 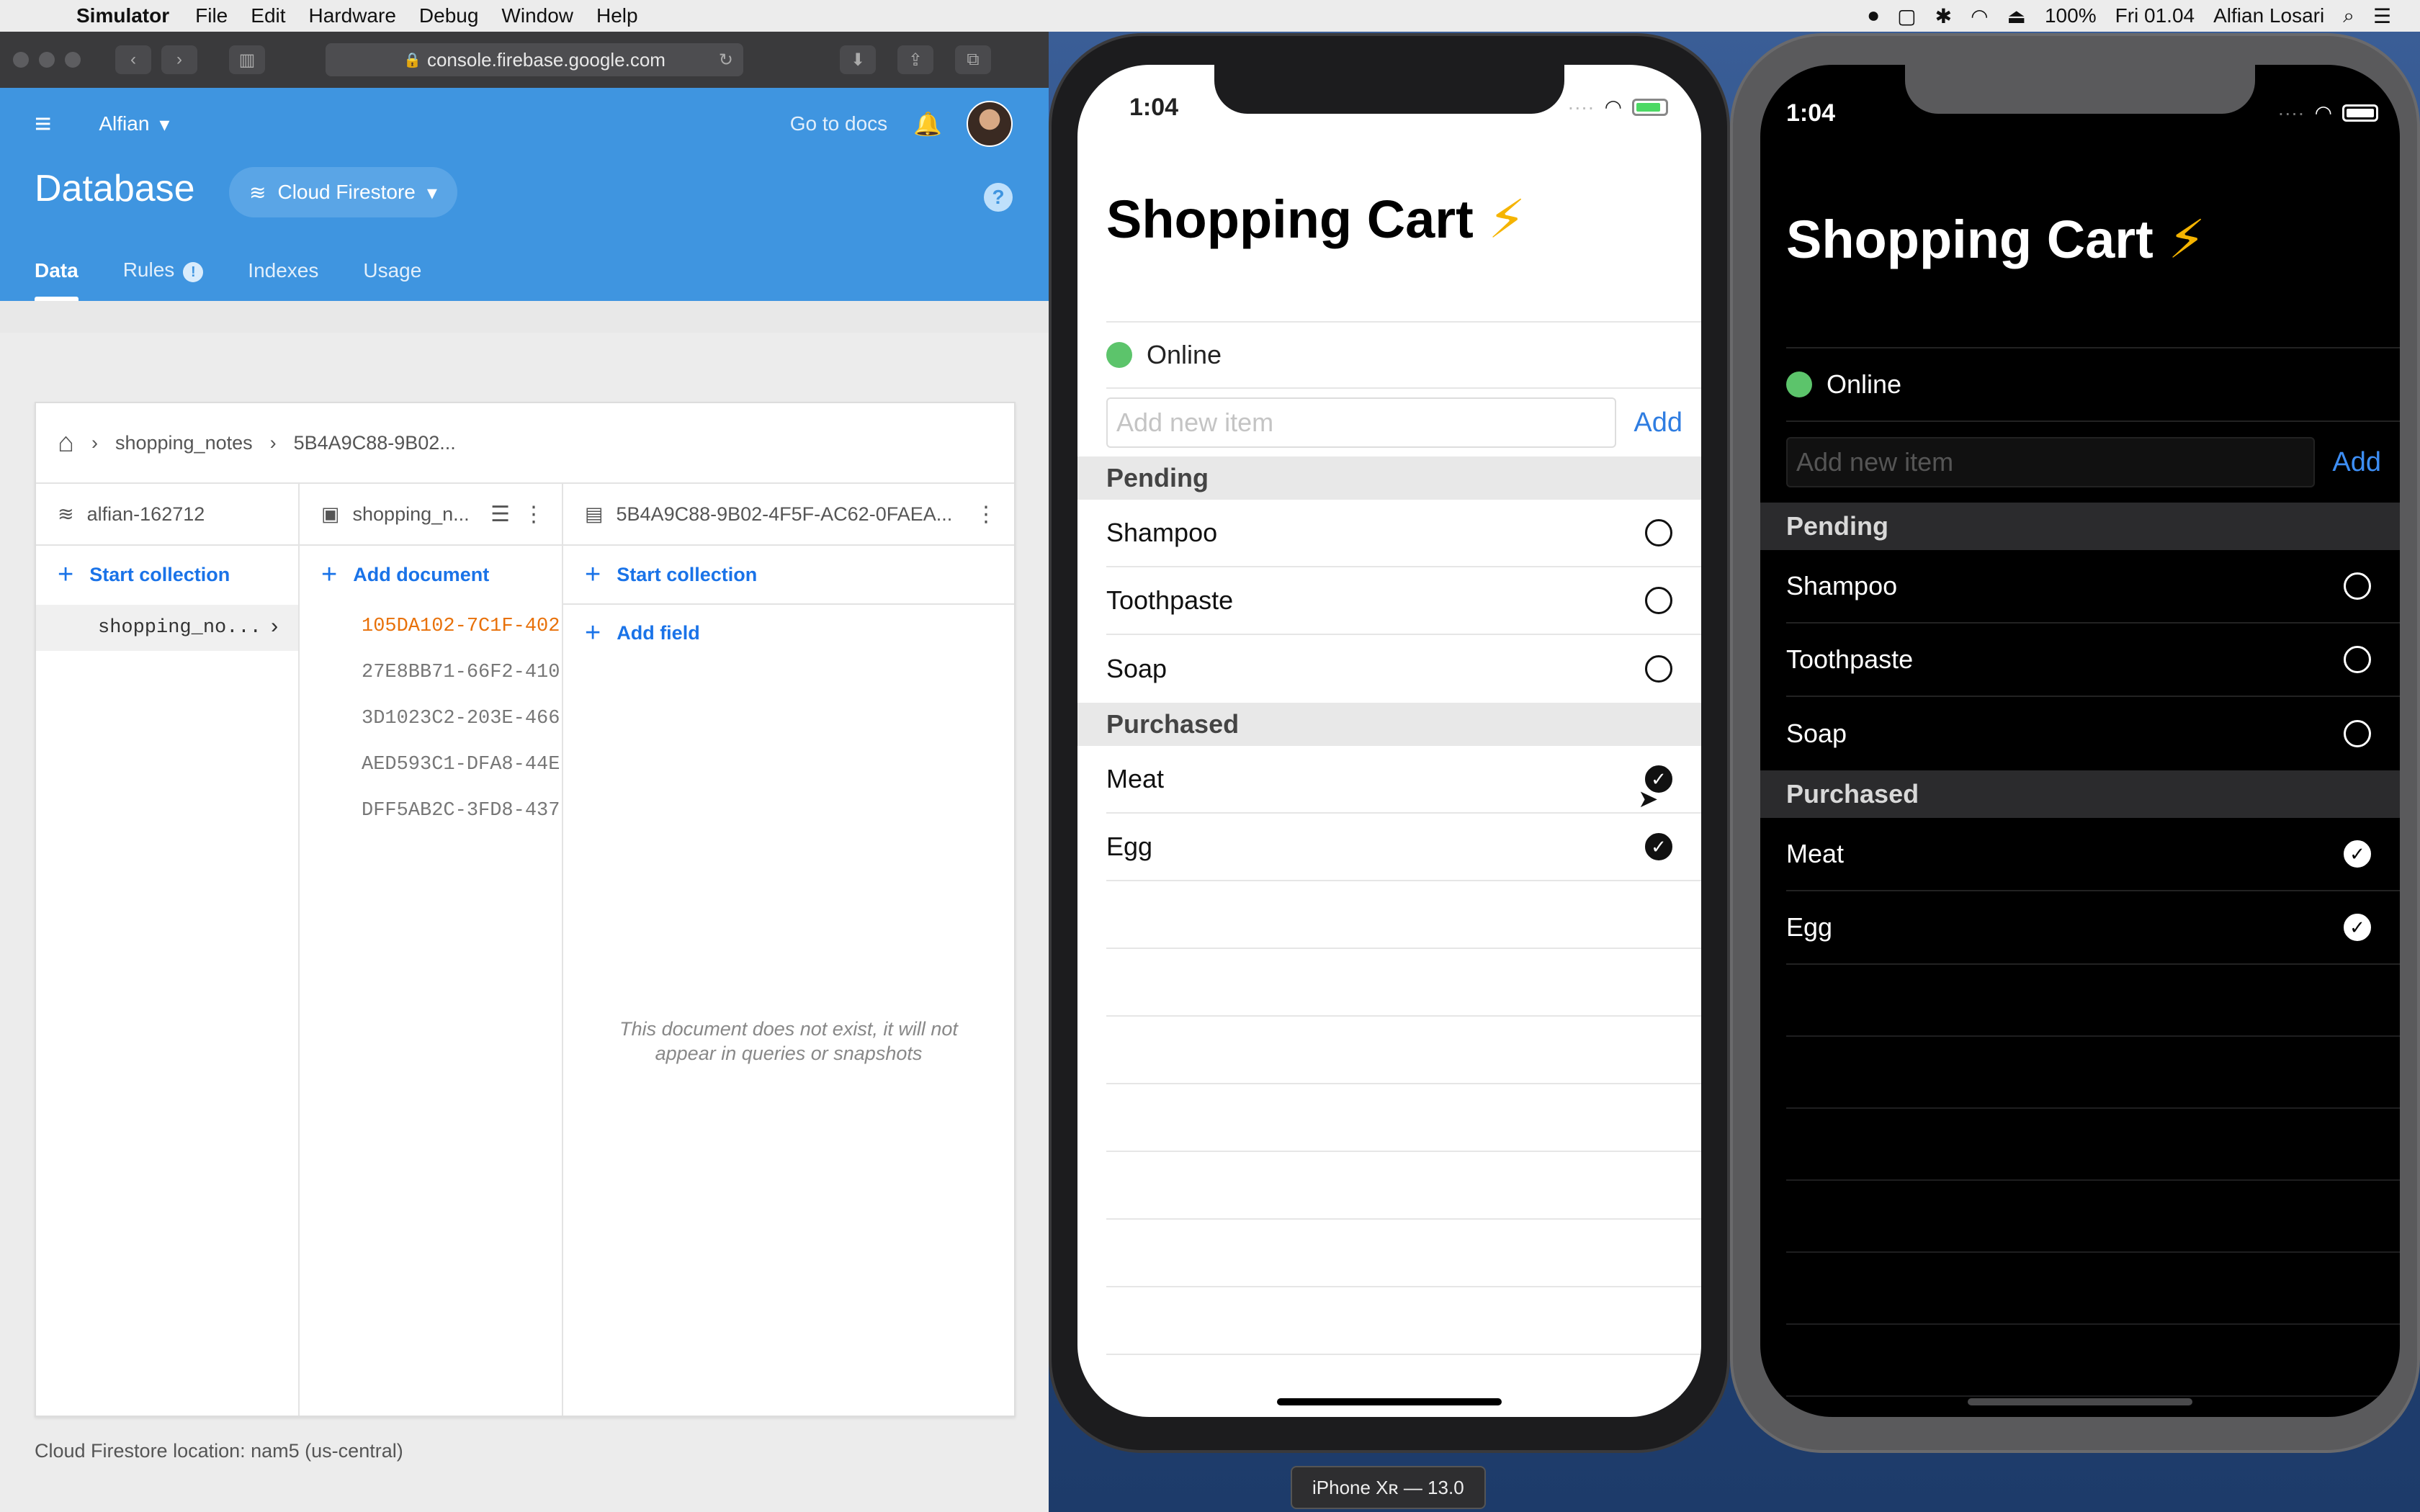 I want to click on breadcrumb-collection: shopping_notes, so click(x=184, y=443).